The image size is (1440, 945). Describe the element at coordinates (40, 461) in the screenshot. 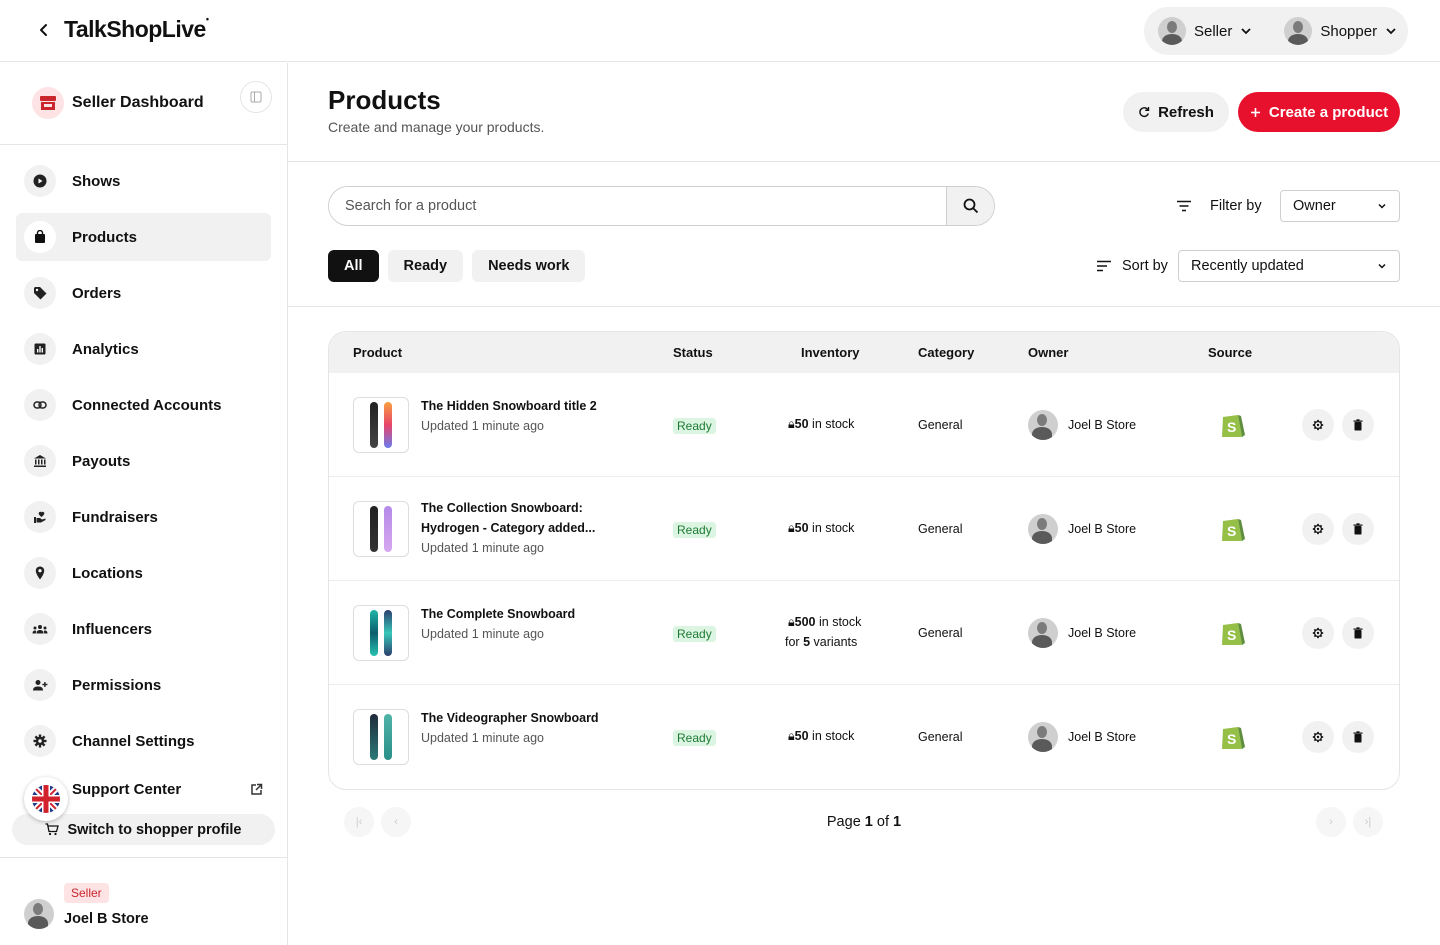

I see `bank-icon` at that location.